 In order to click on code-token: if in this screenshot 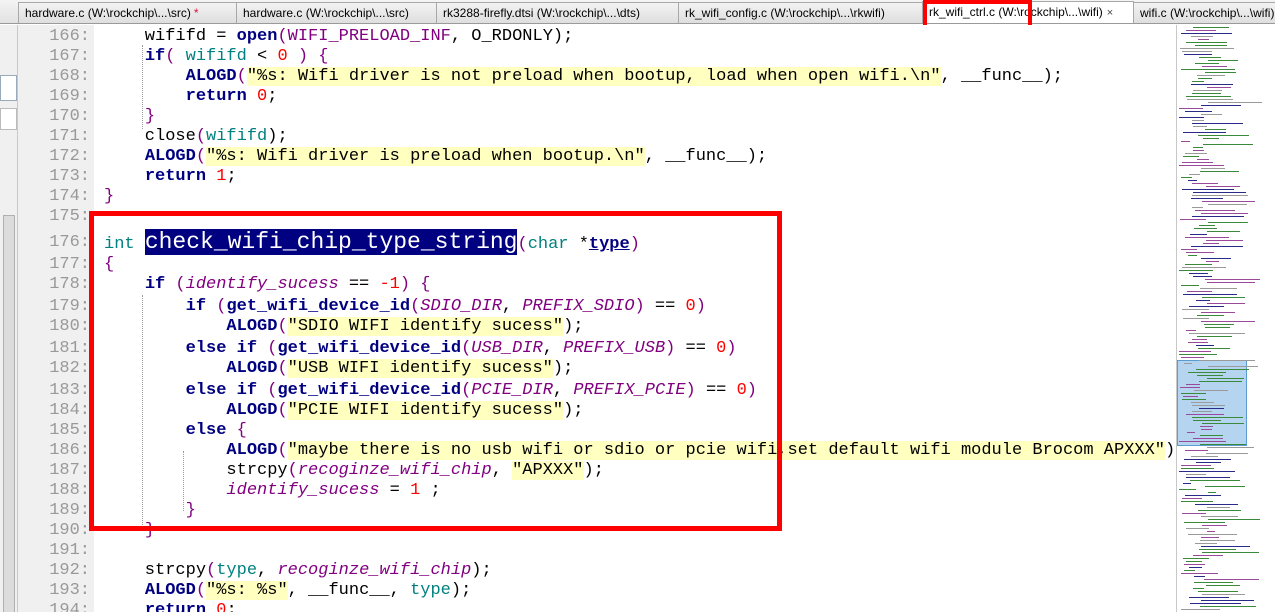, I will do `click(155, 284)`.